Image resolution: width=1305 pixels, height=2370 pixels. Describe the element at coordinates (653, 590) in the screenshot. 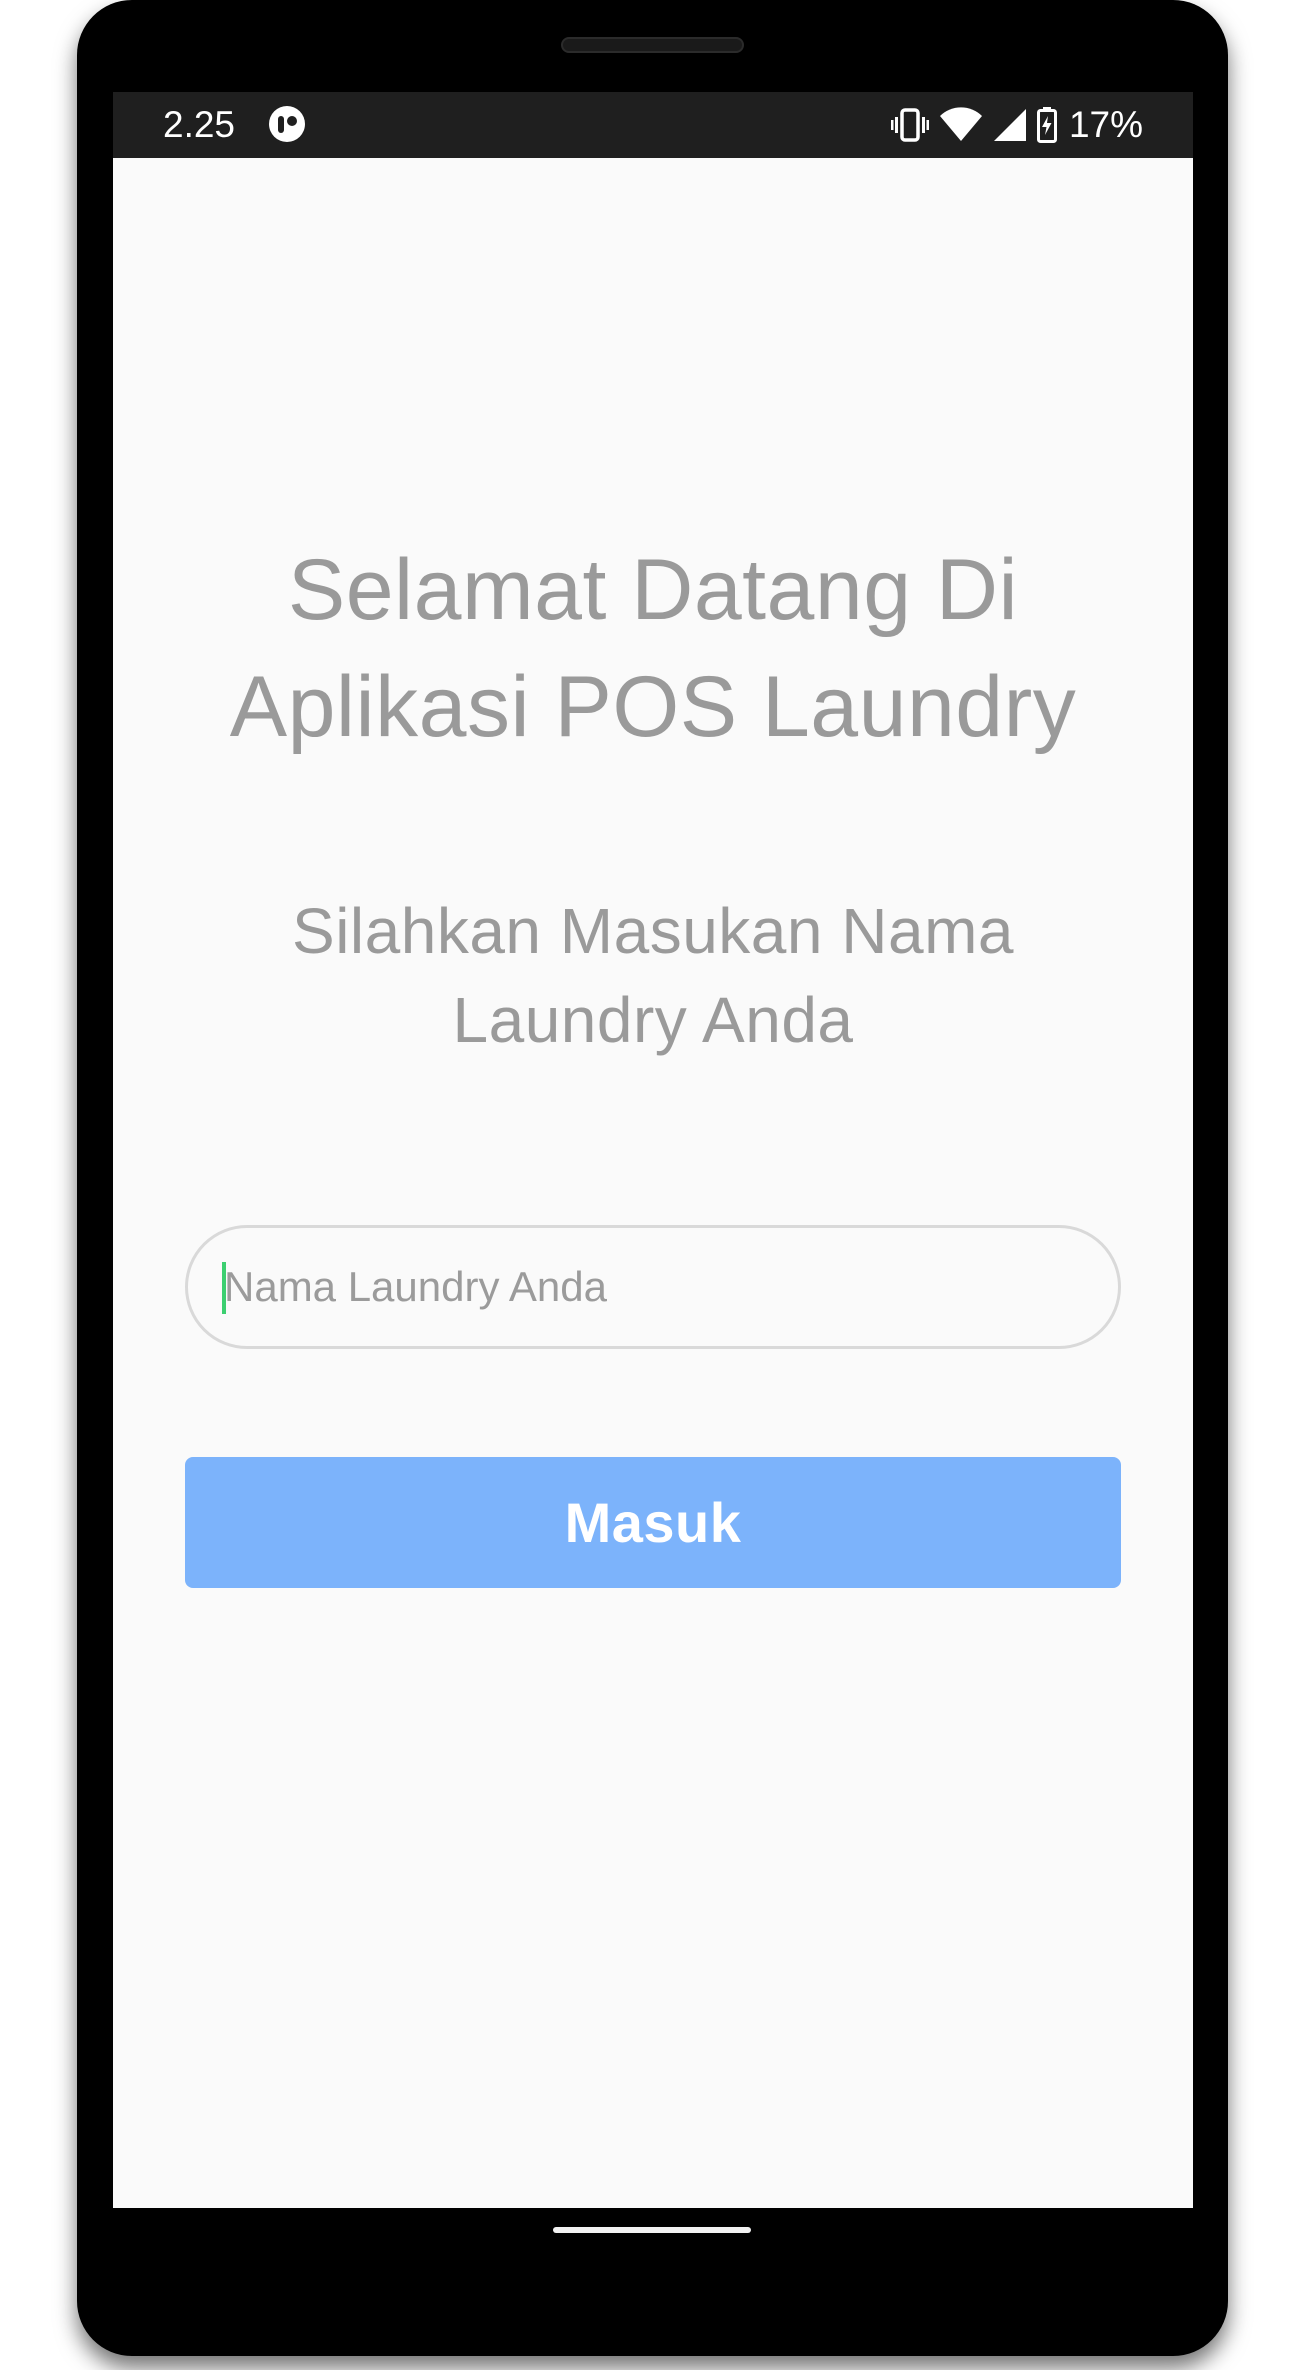

I see `welcome-title-line: Selamat Datang Di` at that location.